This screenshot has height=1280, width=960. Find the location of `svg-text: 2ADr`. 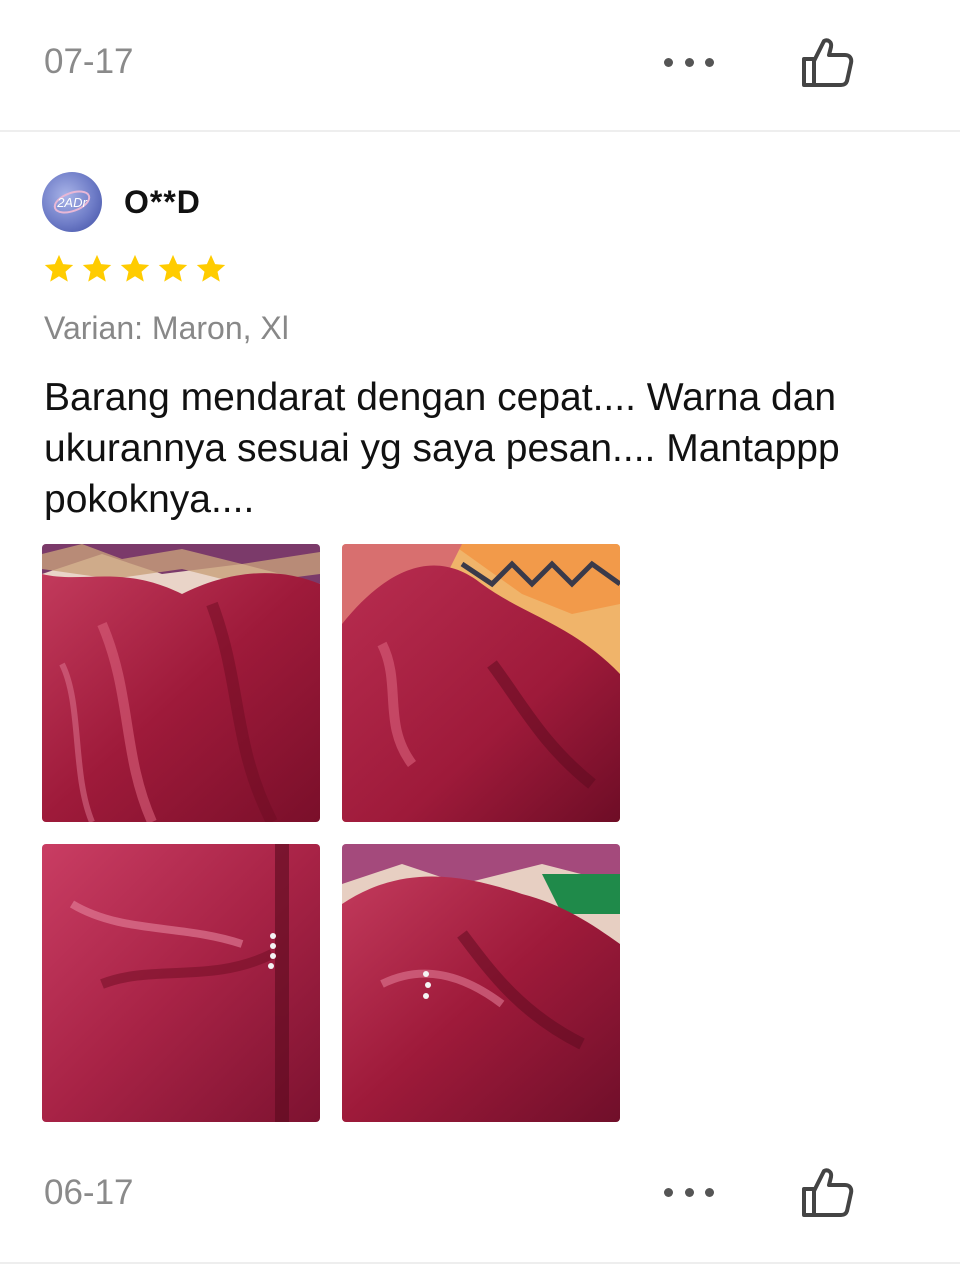

svg-text: 2ADr is located at coordinates (71, 202).